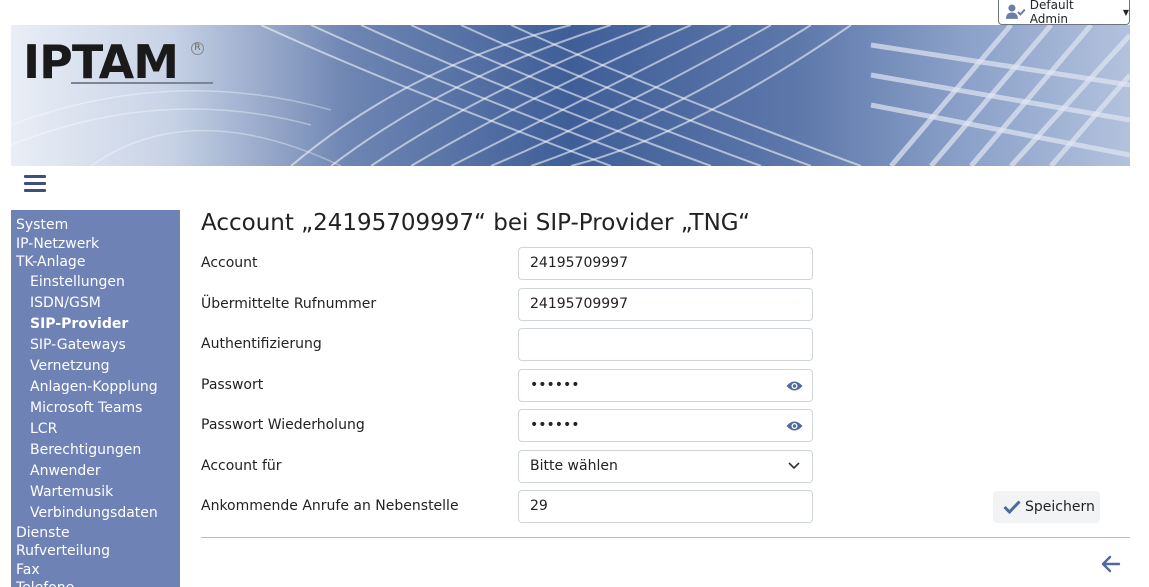 Image resolution: width=1149 pixels, height=587 pixels. Describe the element at coordinates (95, 303) in the screenshot. I see `sidebar-item-isdn-gsm: ISDN/GSM` at that location.